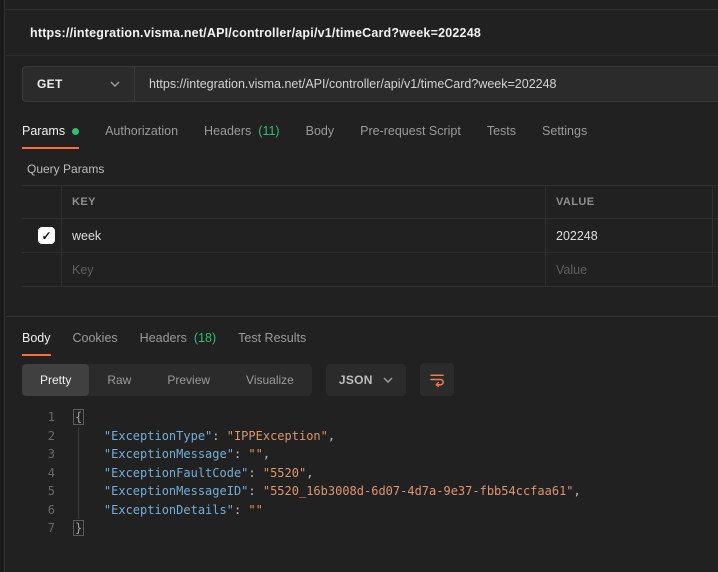 The width and height of the screenshot is (718, 572). I want to click on value-column-header: VALUE, so click(628, 202).